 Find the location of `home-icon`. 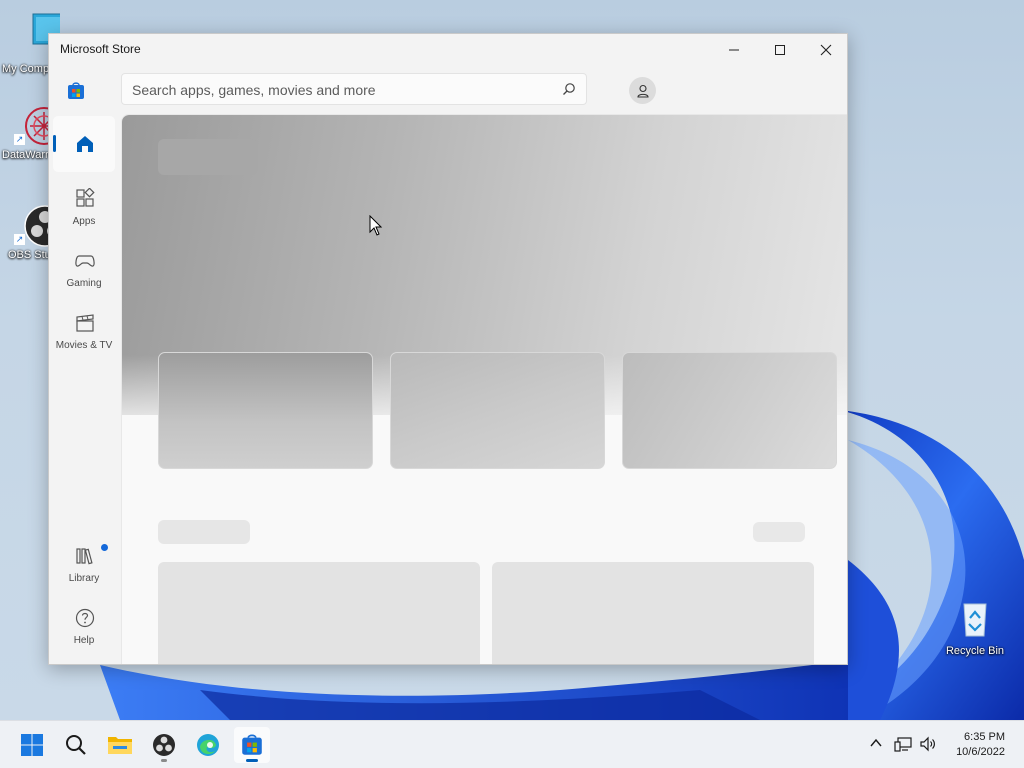

home-icon is located at coordinates (85, 144).